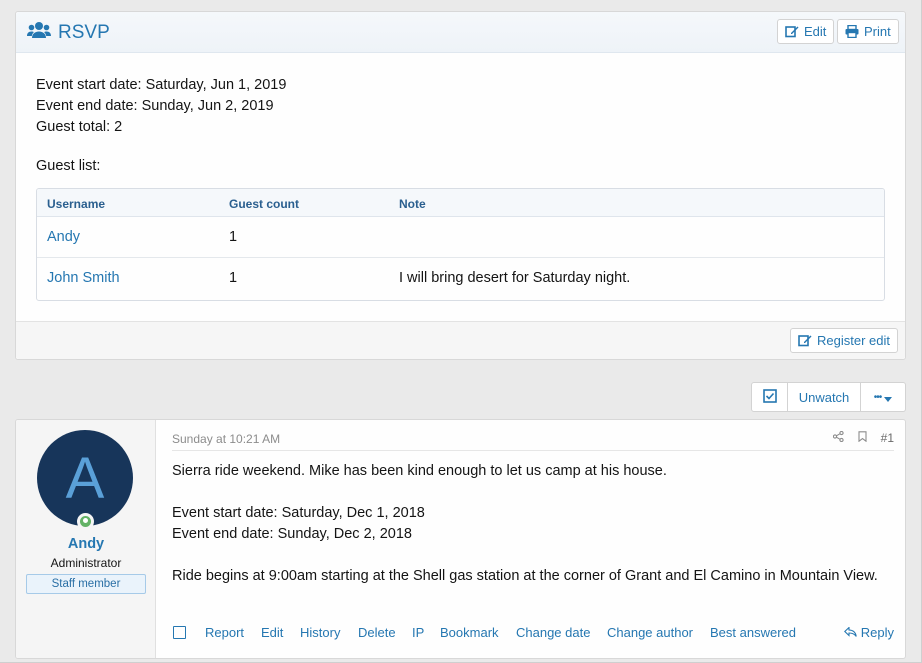  I want to click on post-paragraph: Event end date: Sunday, Dec 2, 2018, so click(292, 534).